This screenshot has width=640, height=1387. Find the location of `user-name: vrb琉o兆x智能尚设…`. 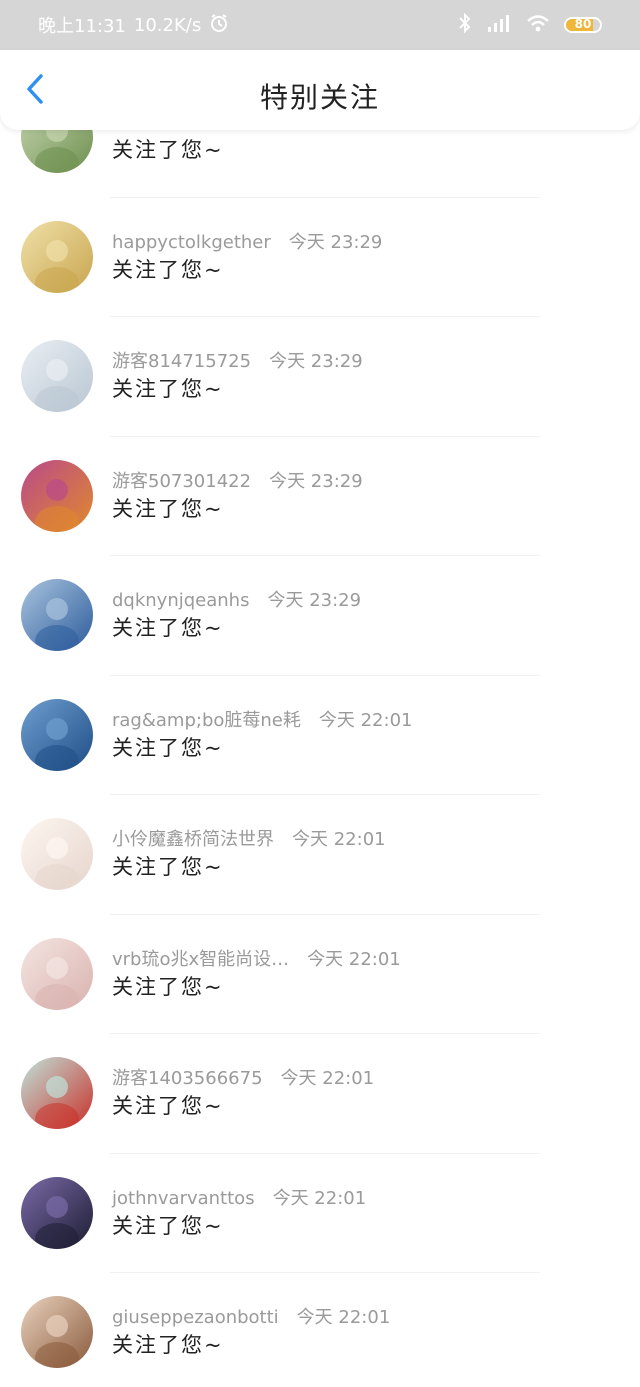

user-name: vrb琉o兆x智能尚设… is located at coordinates (200, 959).